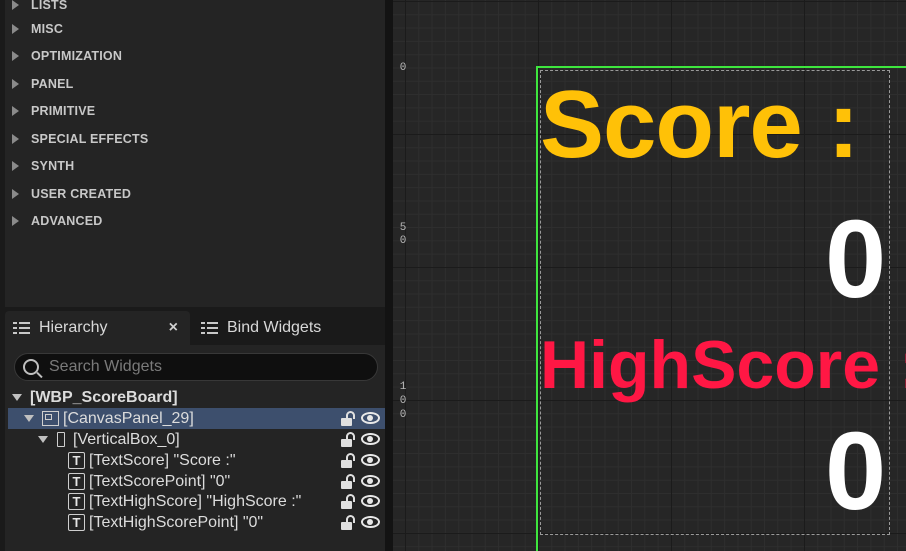 The width and height of the screenshot is (906, 551). What do you see at coordinates (104, 397) in the screenshot?
I see `tree-label: [WBP_ScoreBoard]` at bounding box center [104, 397].